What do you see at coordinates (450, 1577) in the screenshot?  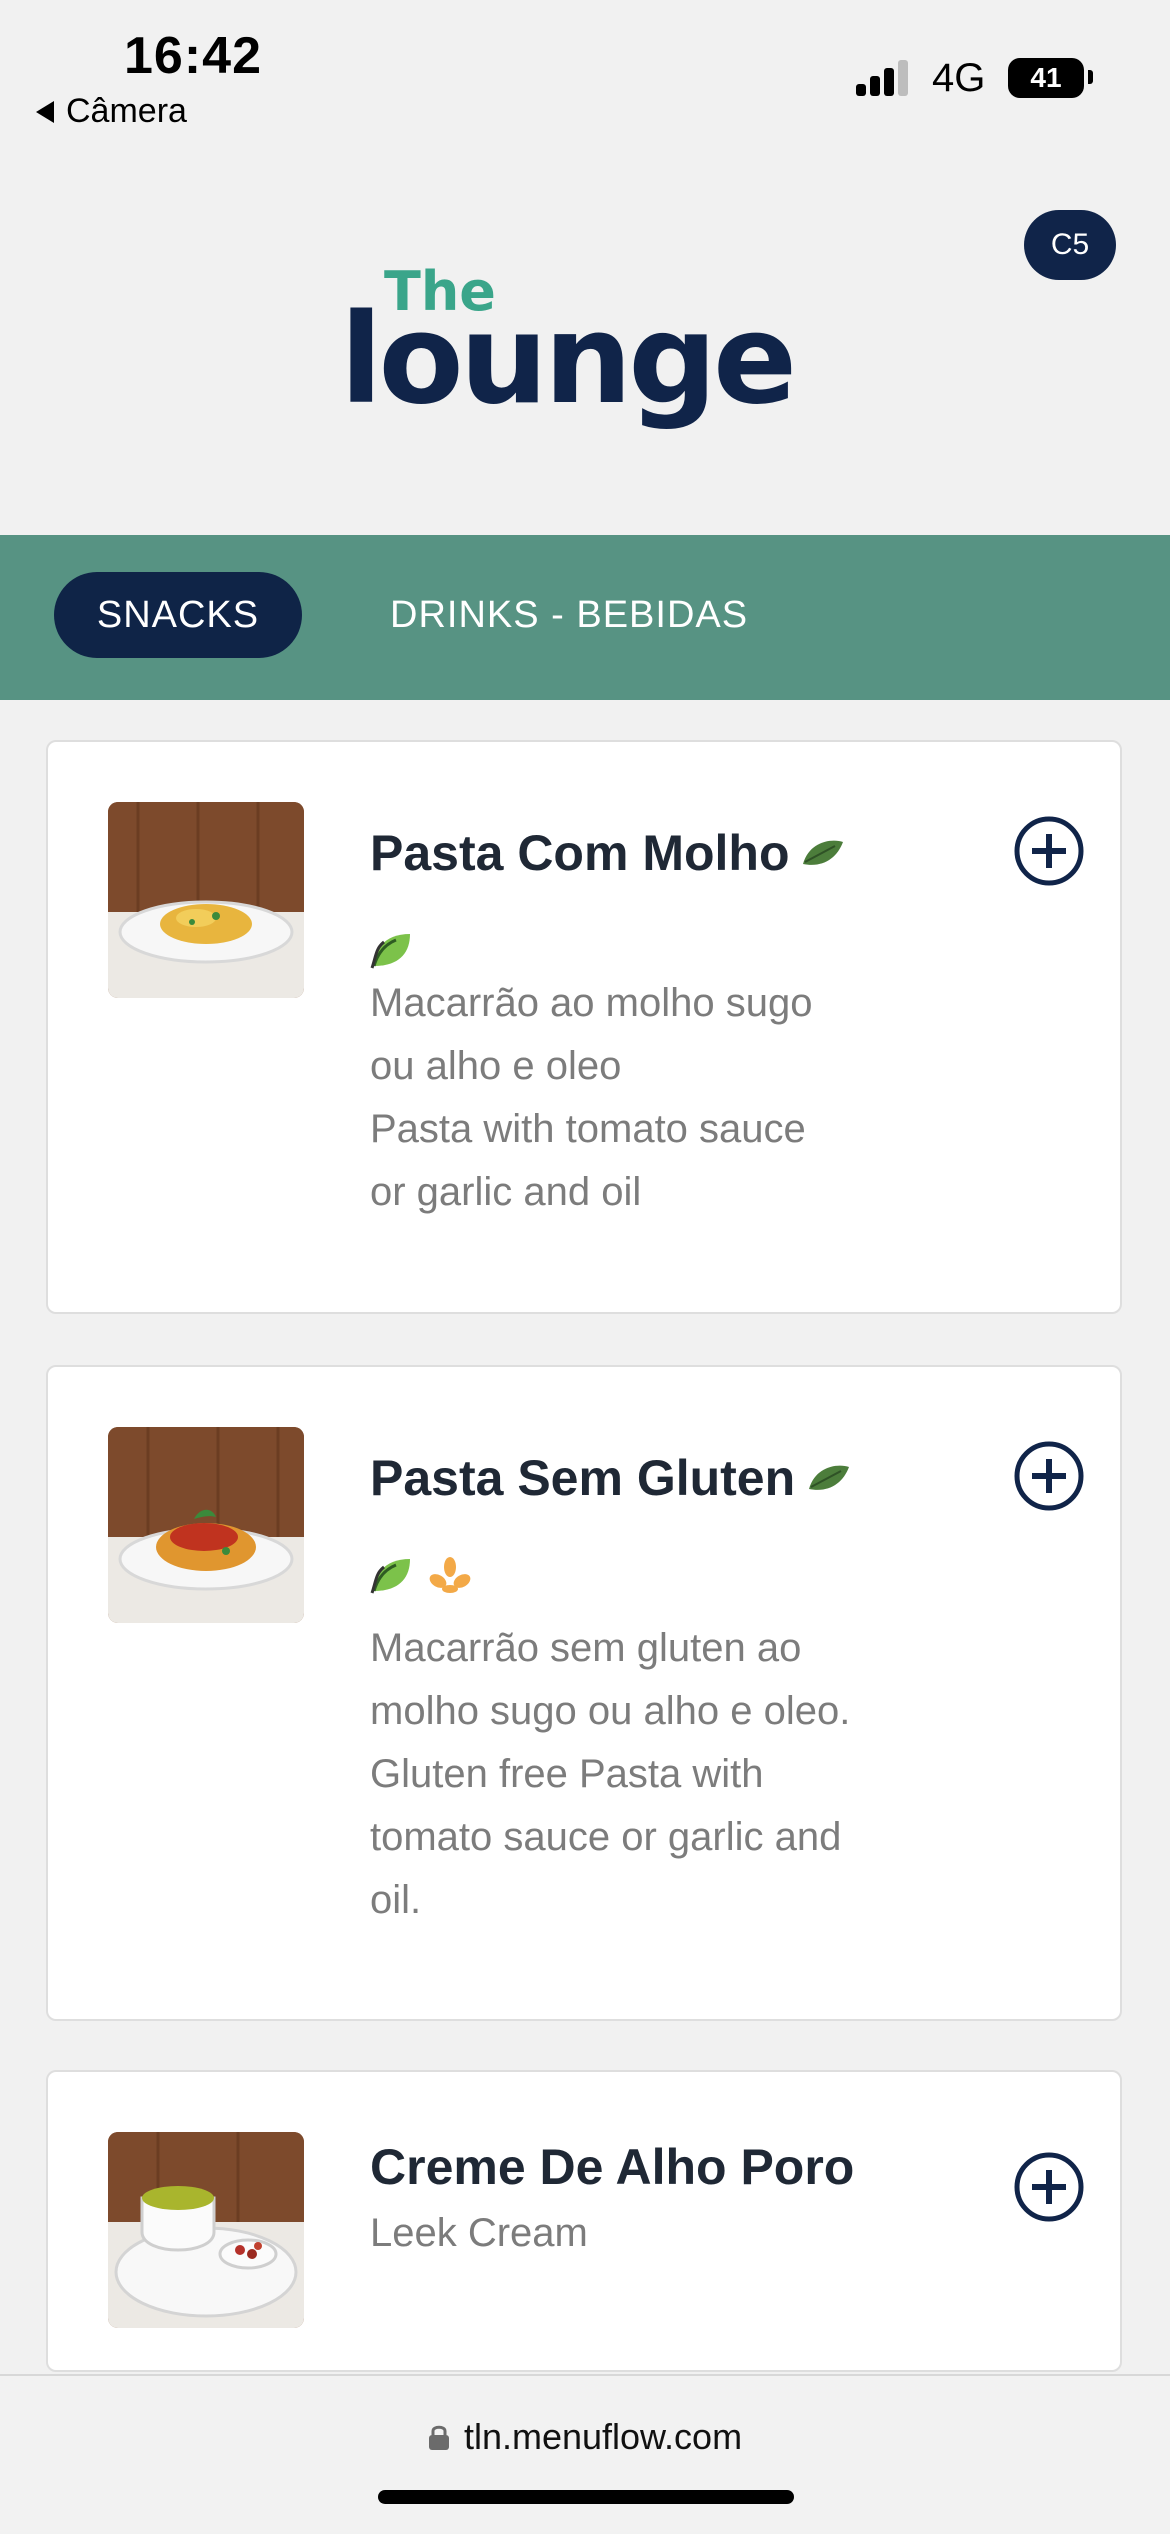 I see `wheat-icon` at bounding box center [450, 1577].